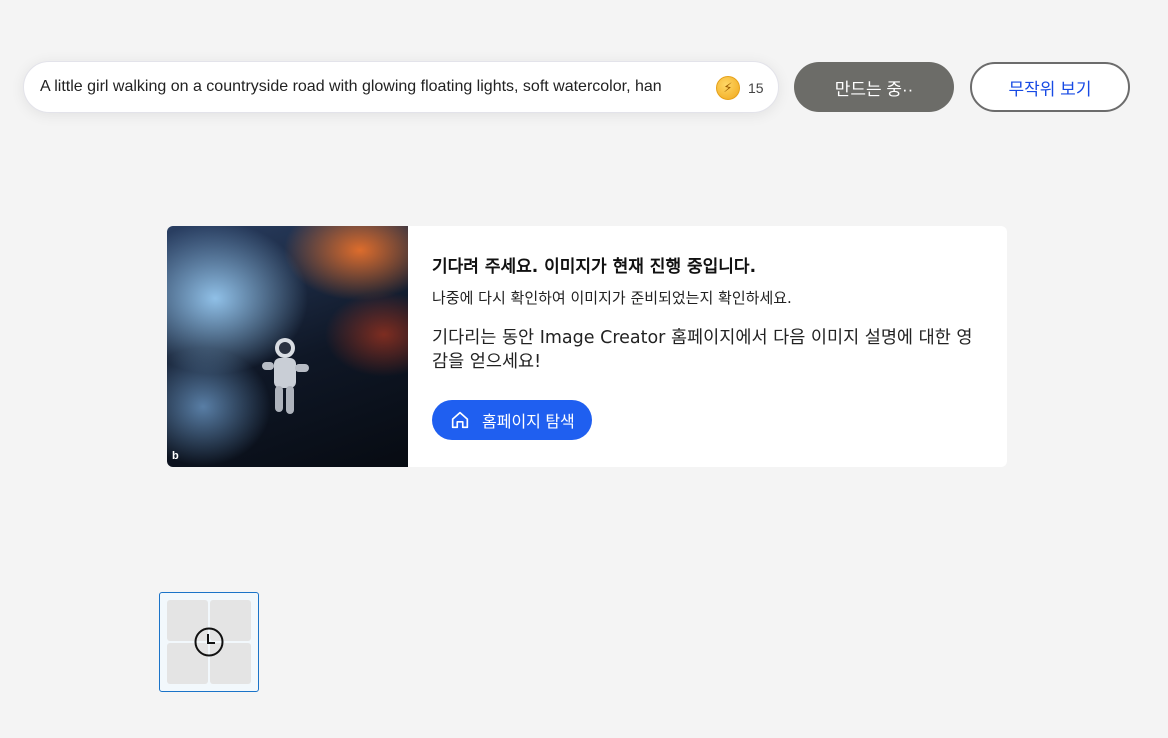  I want to click on boost-counter: ⚡ 15, so click(740, 88).